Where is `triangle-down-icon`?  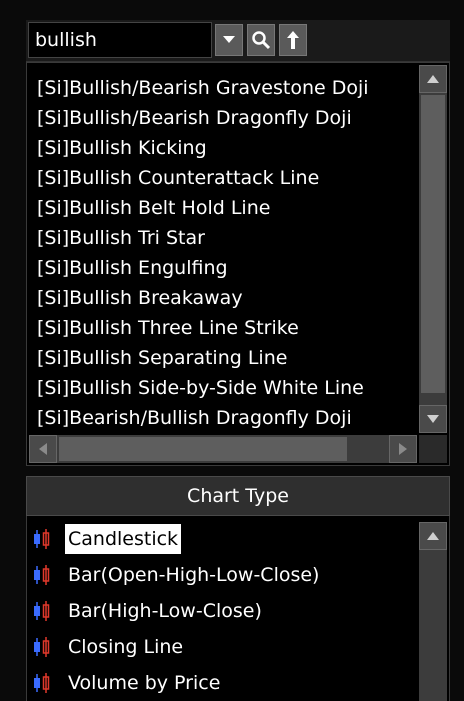
triangle-down-icon is located at coordinates (433, 419).